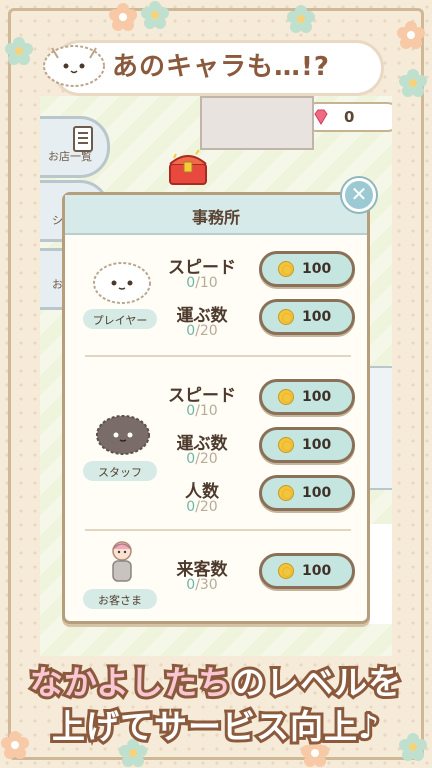 The image size is (432, 768). I want to click on close-dialog-button: ✕, so click(359, 195).